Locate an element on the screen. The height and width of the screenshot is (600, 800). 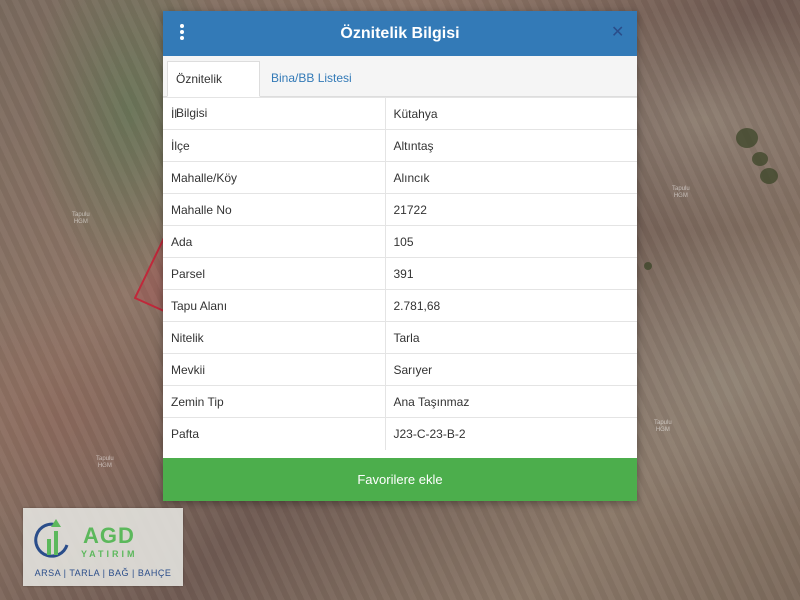
table-row: Ada 105 is located at coordinates (400, 241).